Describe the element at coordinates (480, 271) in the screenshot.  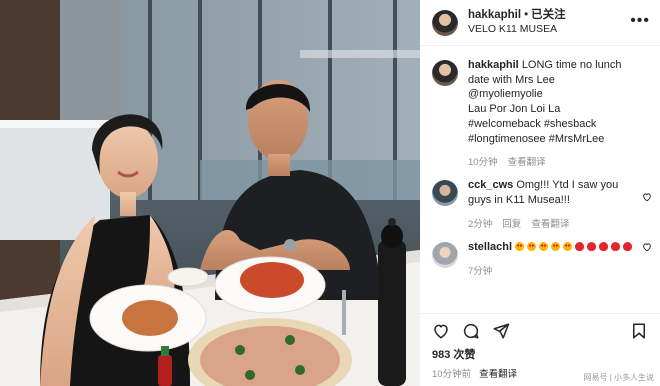
I see `comment-time: 7分钟` at that location.